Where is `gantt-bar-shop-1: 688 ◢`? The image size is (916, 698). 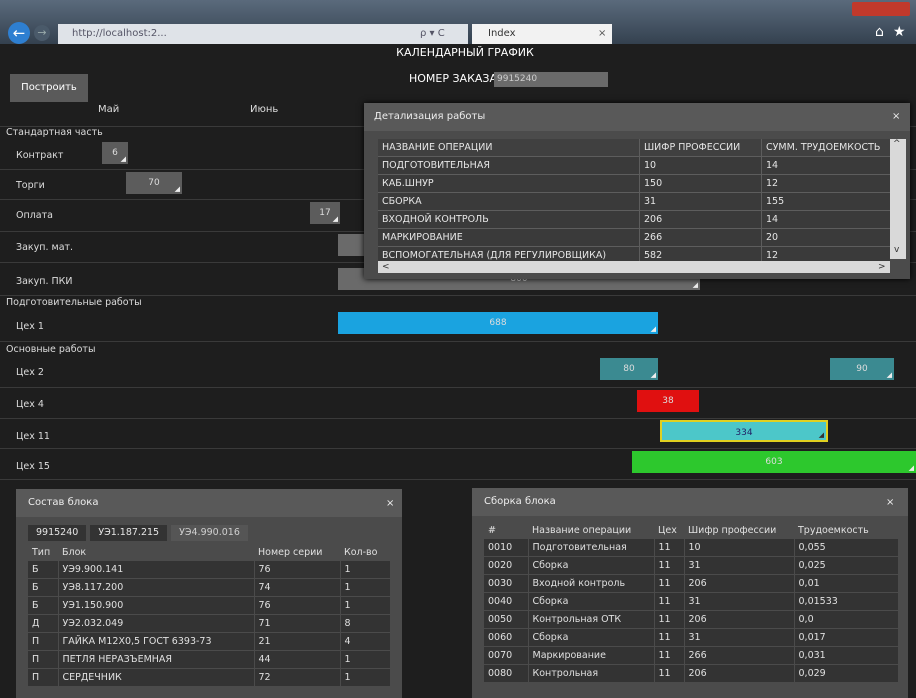 gantt-bar-shop-1: 688 ◢ is located at coordinates (498, 323).